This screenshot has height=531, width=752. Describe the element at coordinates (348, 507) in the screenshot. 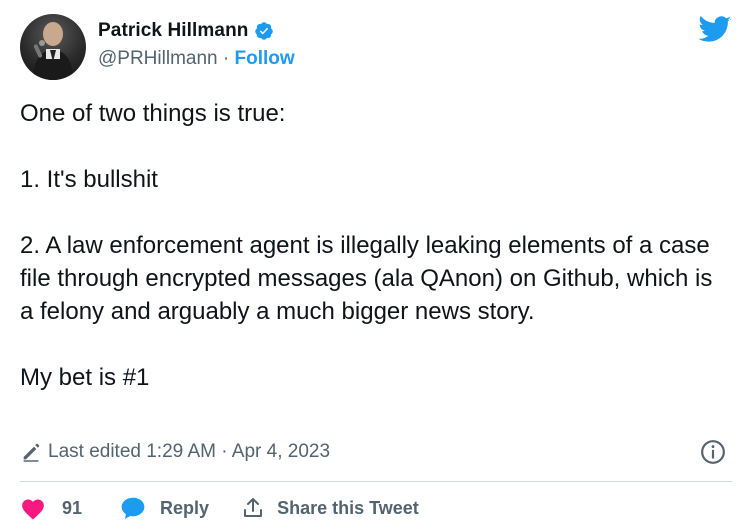

I see `share-label: Share this Tweet` at that location.